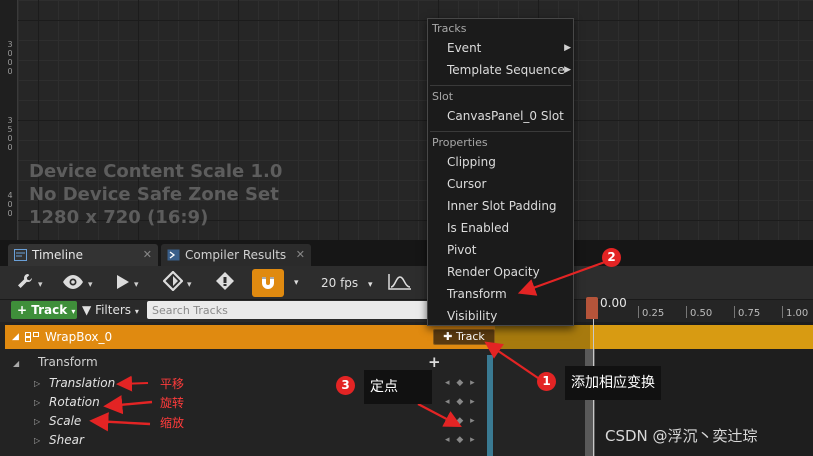  I want to click on annotation-label: 平移, so click(172, 384).